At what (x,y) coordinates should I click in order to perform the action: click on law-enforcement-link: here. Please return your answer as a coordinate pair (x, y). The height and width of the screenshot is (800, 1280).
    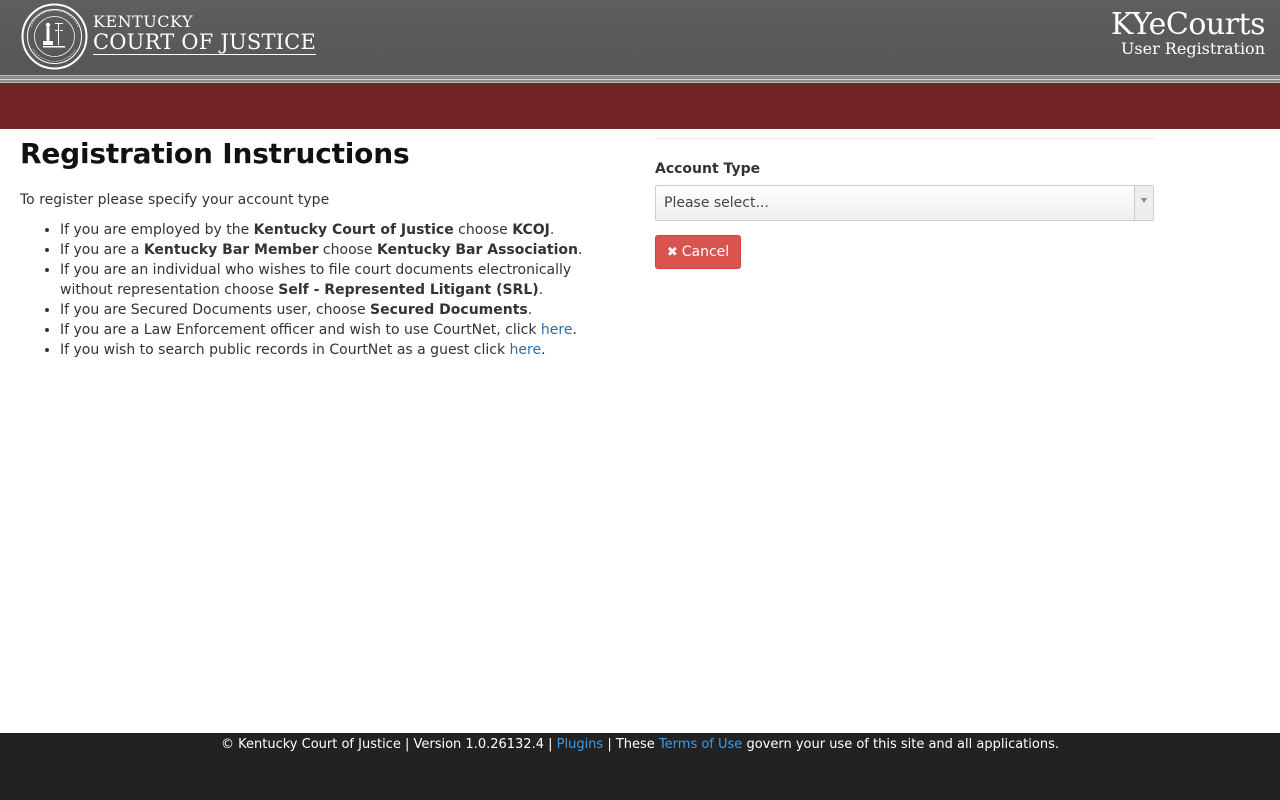
    Looking at the image, I should click on (557, 330).